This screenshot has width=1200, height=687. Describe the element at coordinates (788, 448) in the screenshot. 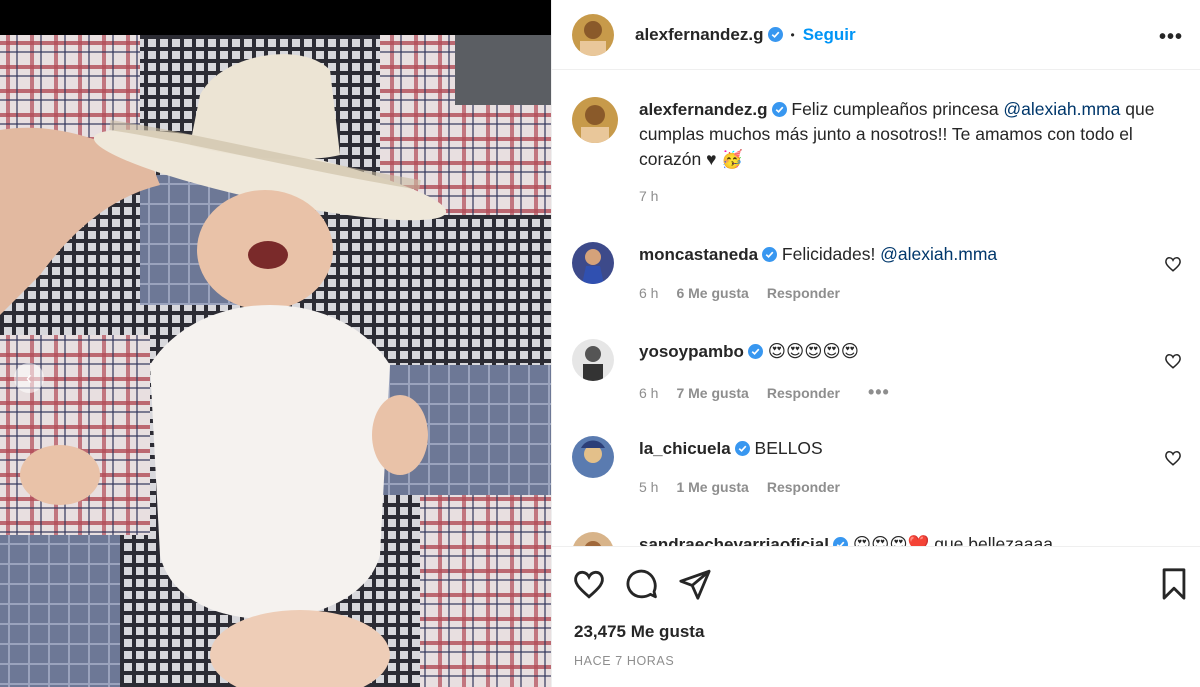

I see `comment-body: BELLOS` at that location.